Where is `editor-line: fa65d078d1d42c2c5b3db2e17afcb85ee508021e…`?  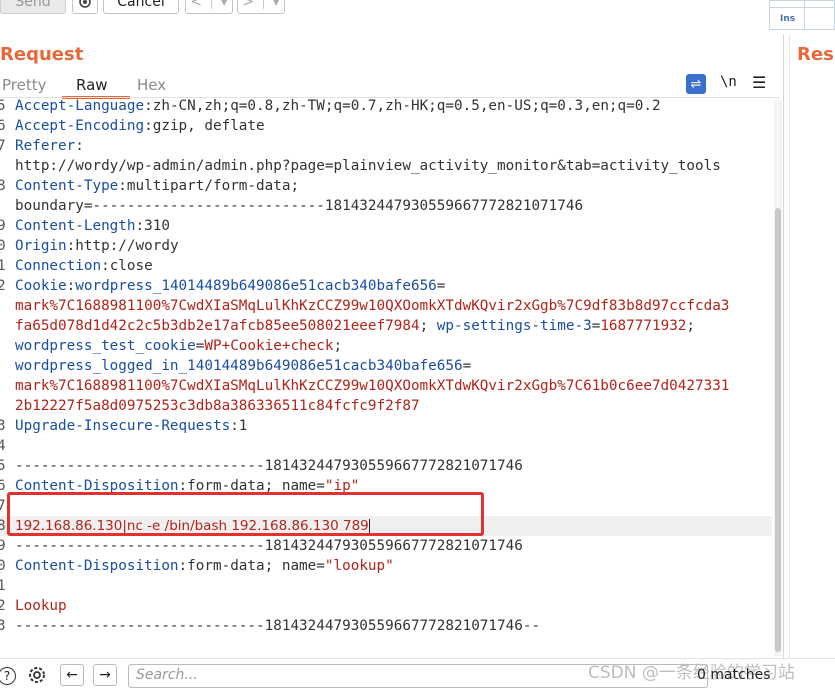
editor-line: fa65d078d1d42c2c5b3db2e17afcb85ee508021e… is located at coordinates (386, 326).